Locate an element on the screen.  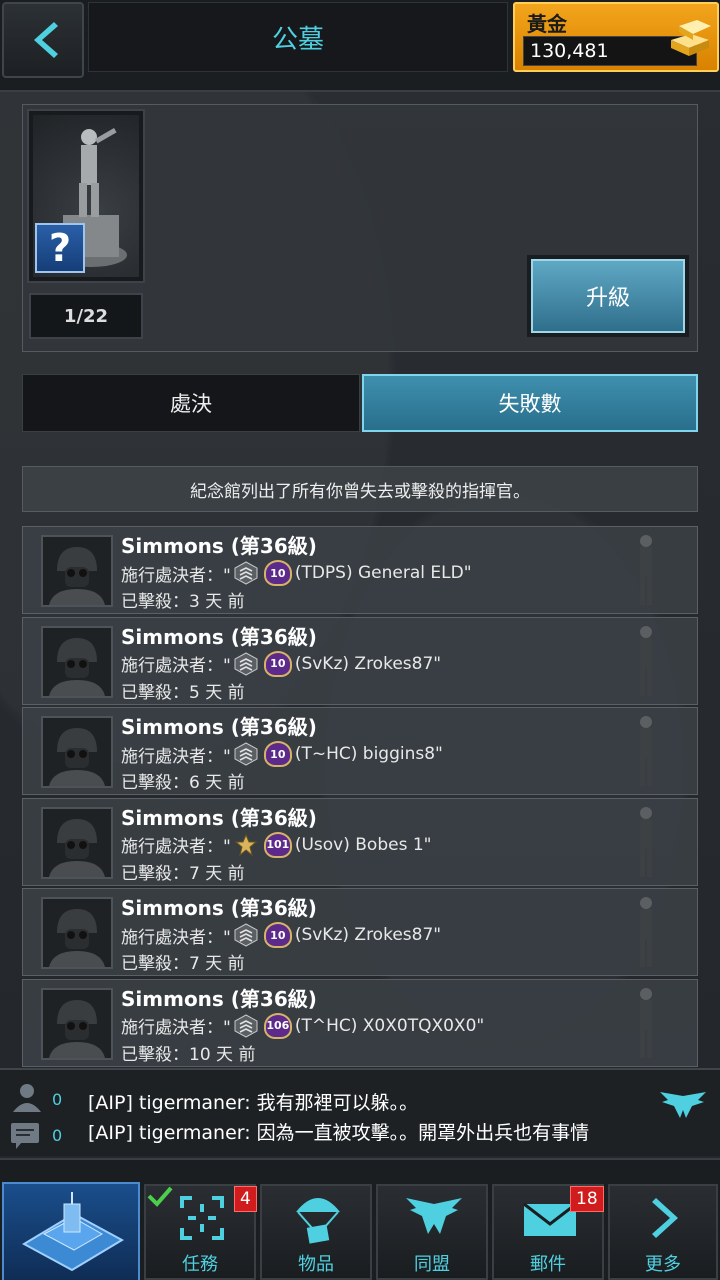
person-icon is located at coordinates (27, 1098).